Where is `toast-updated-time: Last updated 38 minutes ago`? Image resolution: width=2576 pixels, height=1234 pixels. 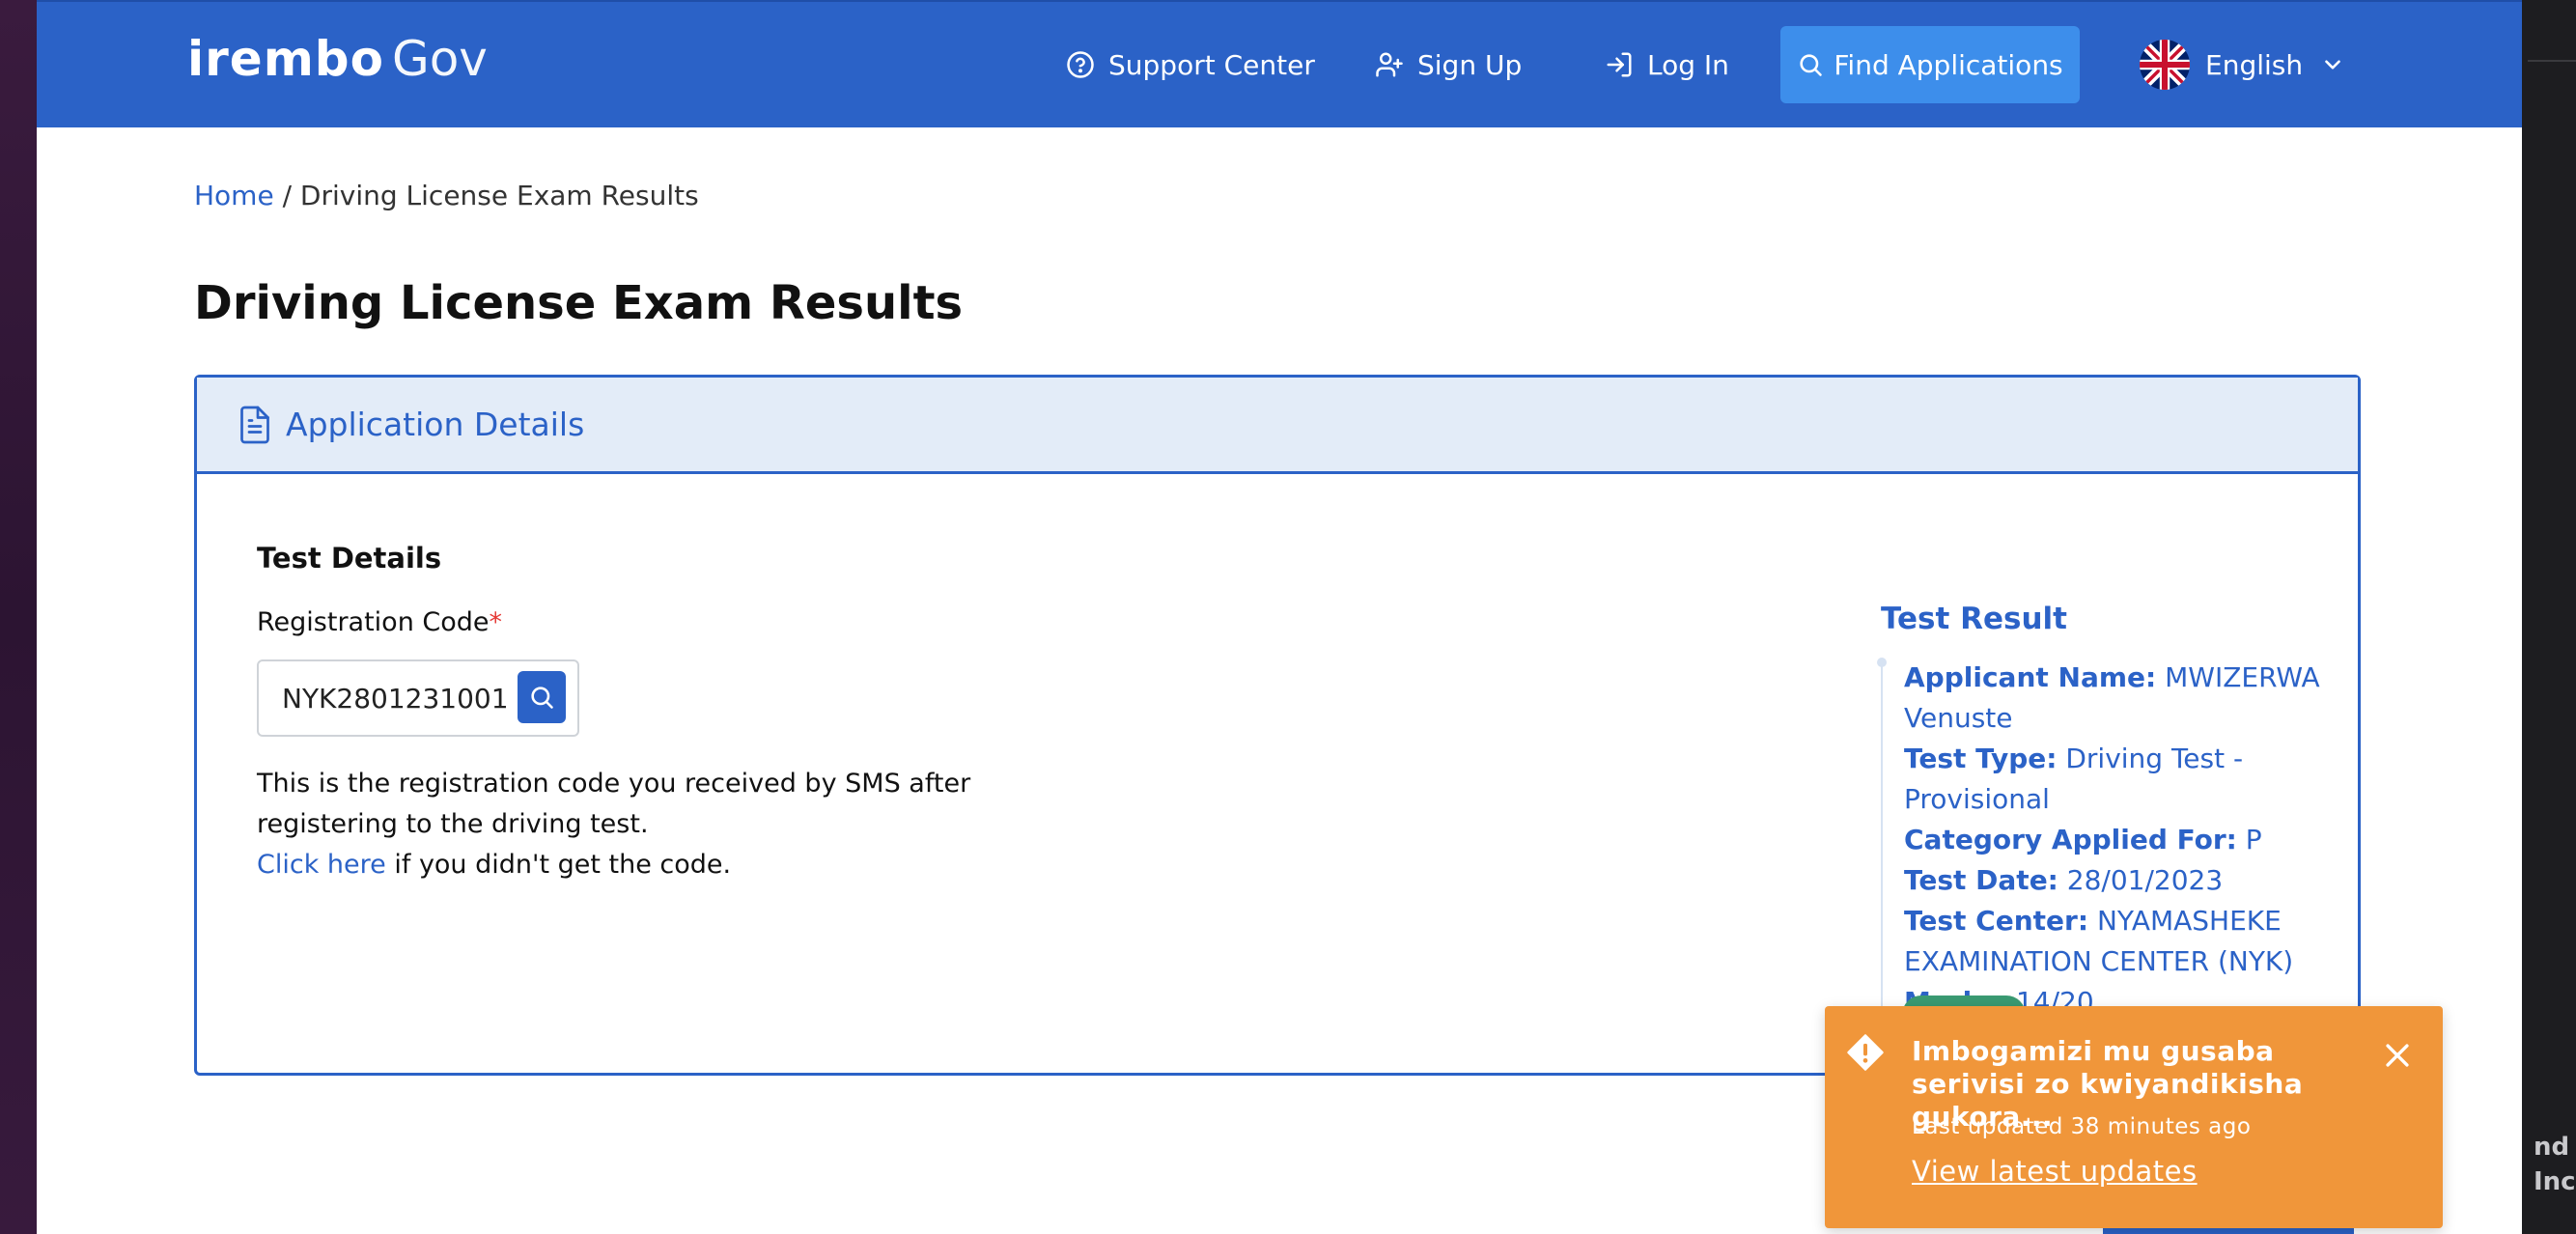 toast-updated-time: Last updated 38 minutes ago is located at coordinates (2082, 1126).